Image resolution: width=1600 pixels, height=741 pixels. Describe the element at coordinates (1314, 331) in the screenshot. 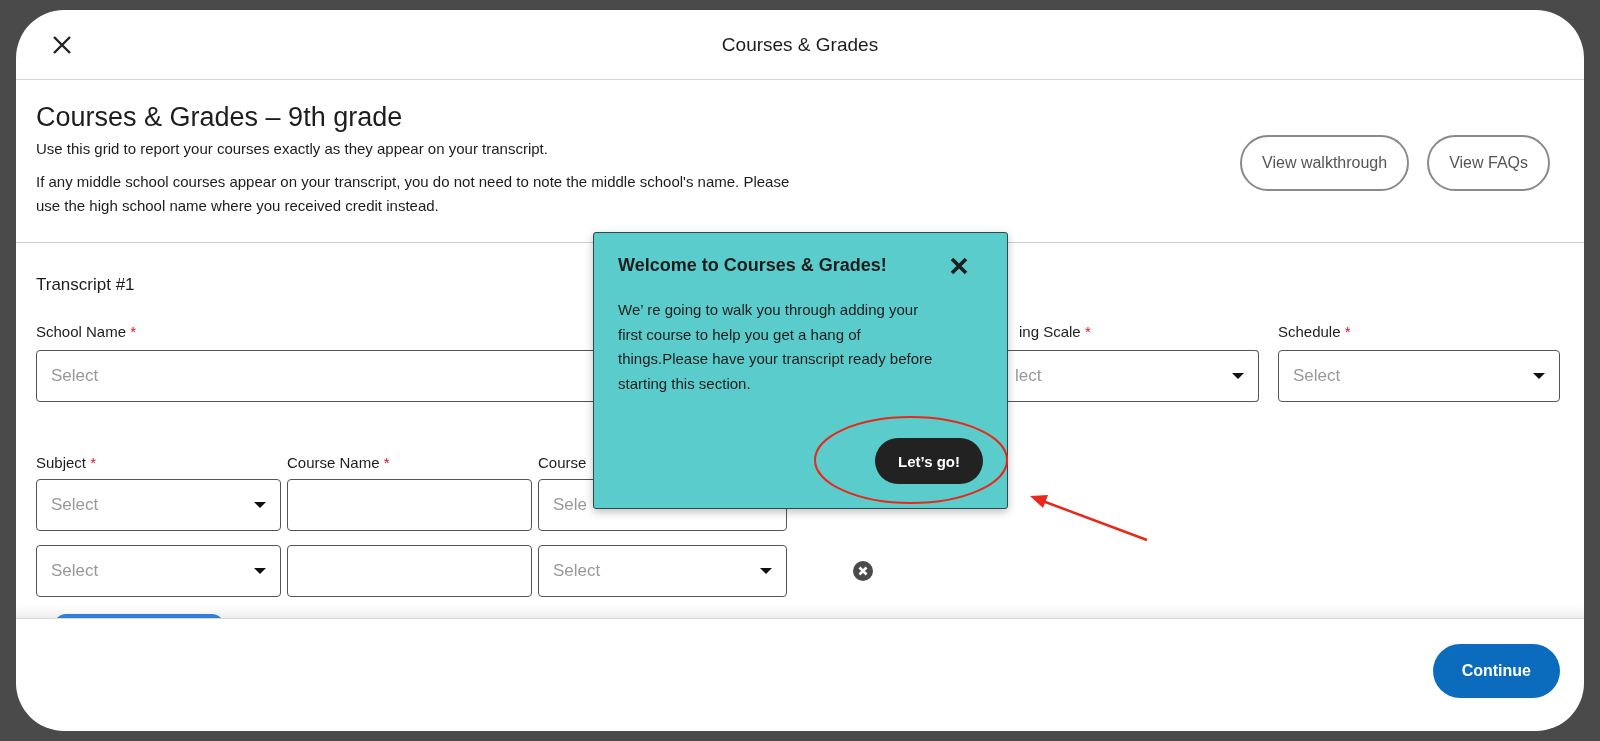

I see `field-label: Schedule *` at that location.